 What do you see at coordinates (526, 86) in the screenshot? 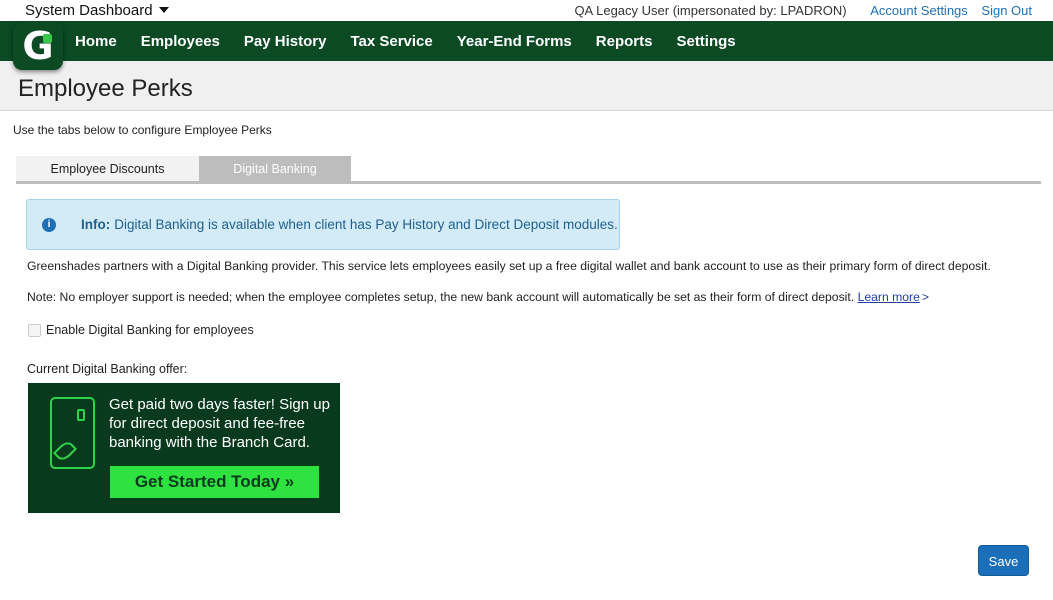
I see `page-header: Employee Perks` at bounding box center [526, 86].